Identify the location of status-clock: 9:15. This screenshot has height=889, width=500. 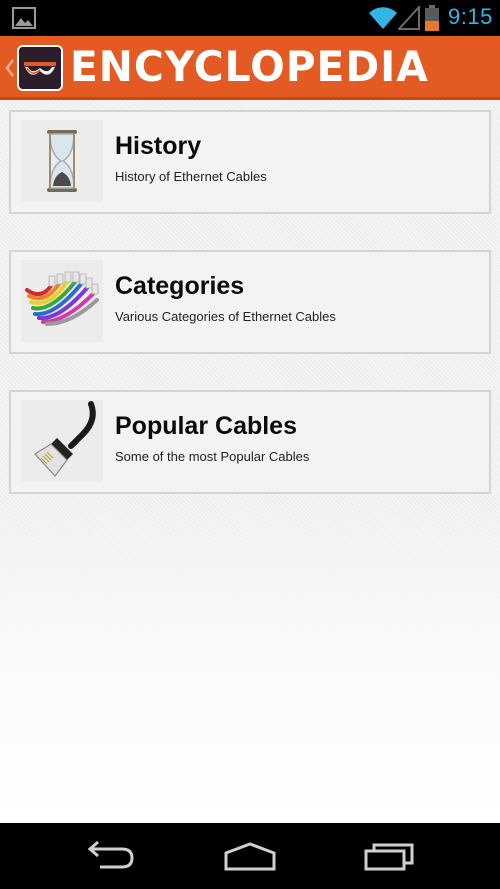
(470, 16).